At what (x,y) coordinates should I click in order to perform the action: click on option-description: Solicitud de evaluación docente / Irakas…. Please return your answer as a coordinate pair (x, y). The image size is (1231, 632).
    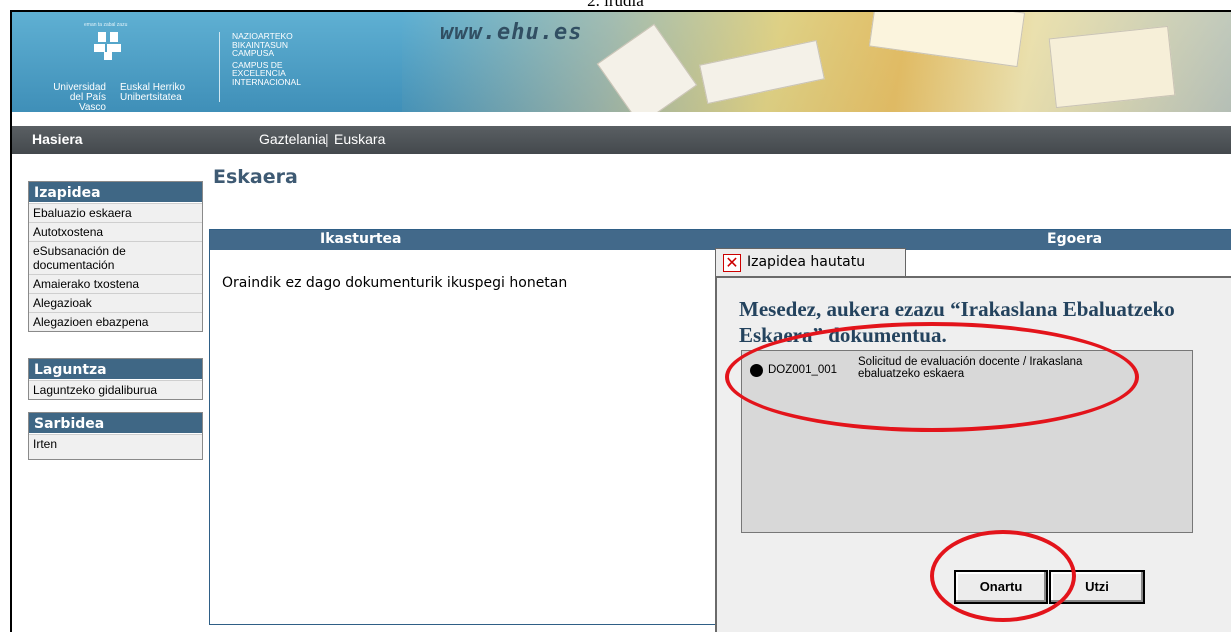
    Looking at the image, I should click on (970, 368).